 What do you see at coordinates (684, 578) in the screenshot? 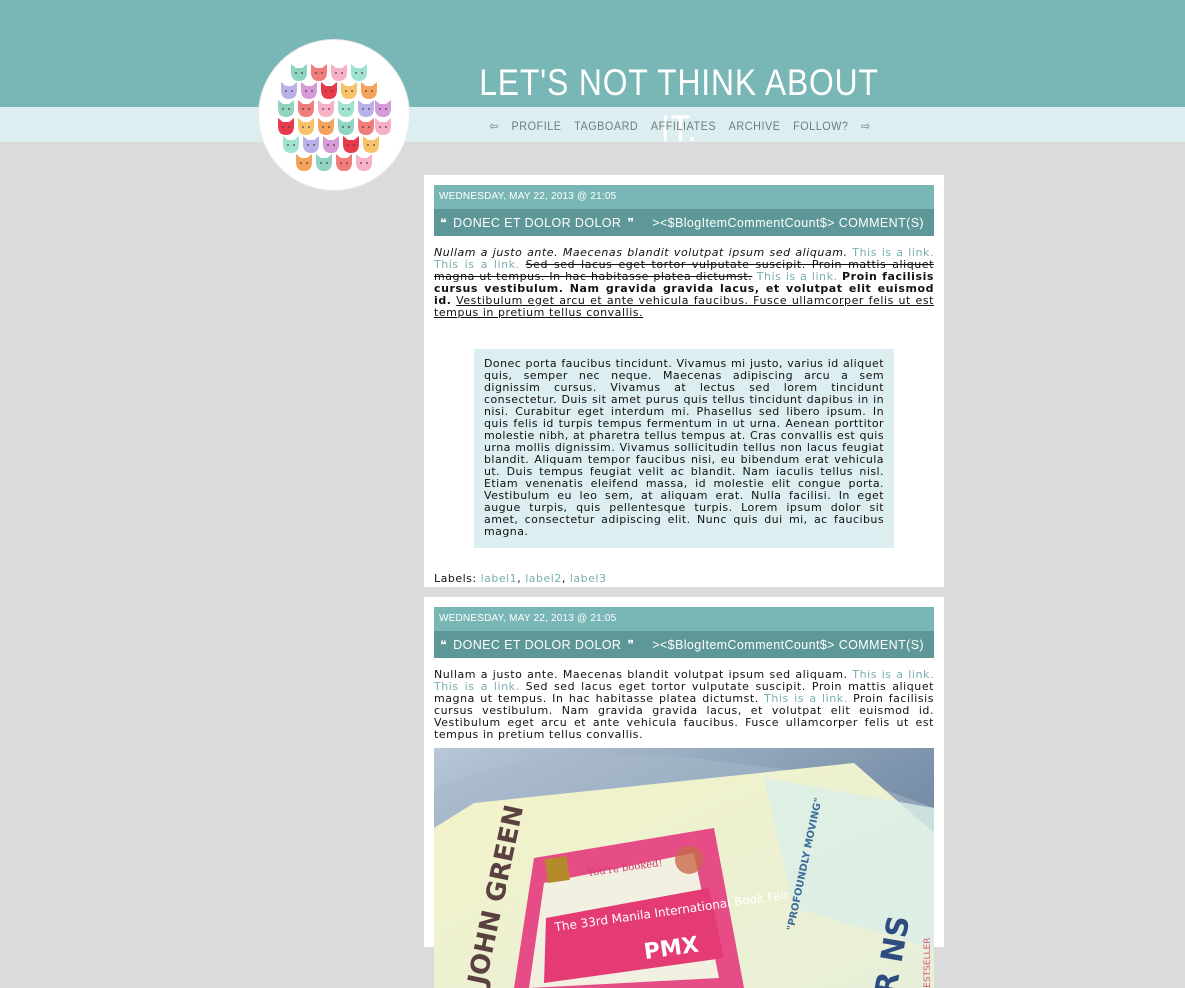
I see `post-labels: Labels: label1, label2, label3` at bounding box center [684, 578].